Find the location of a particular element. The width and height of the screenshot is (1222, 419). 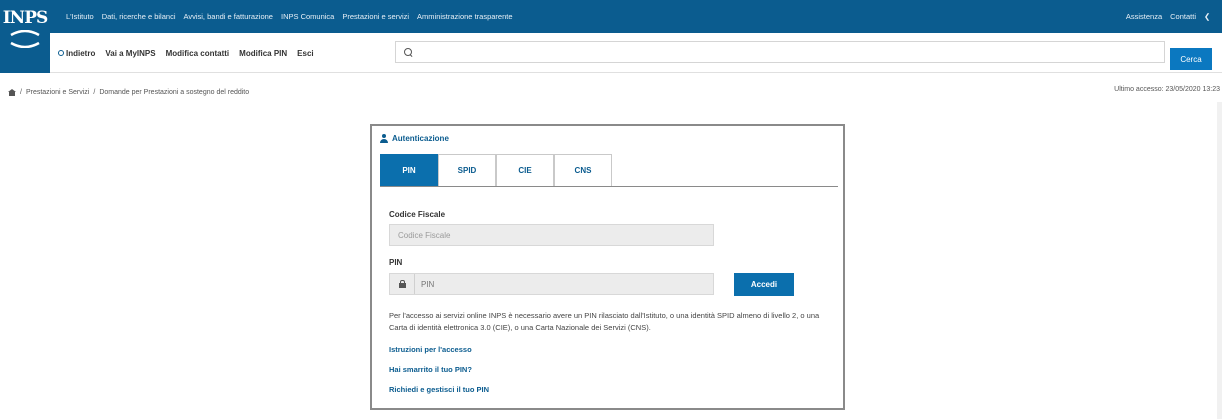

pin-field-group is located at coordinates (551, 284).